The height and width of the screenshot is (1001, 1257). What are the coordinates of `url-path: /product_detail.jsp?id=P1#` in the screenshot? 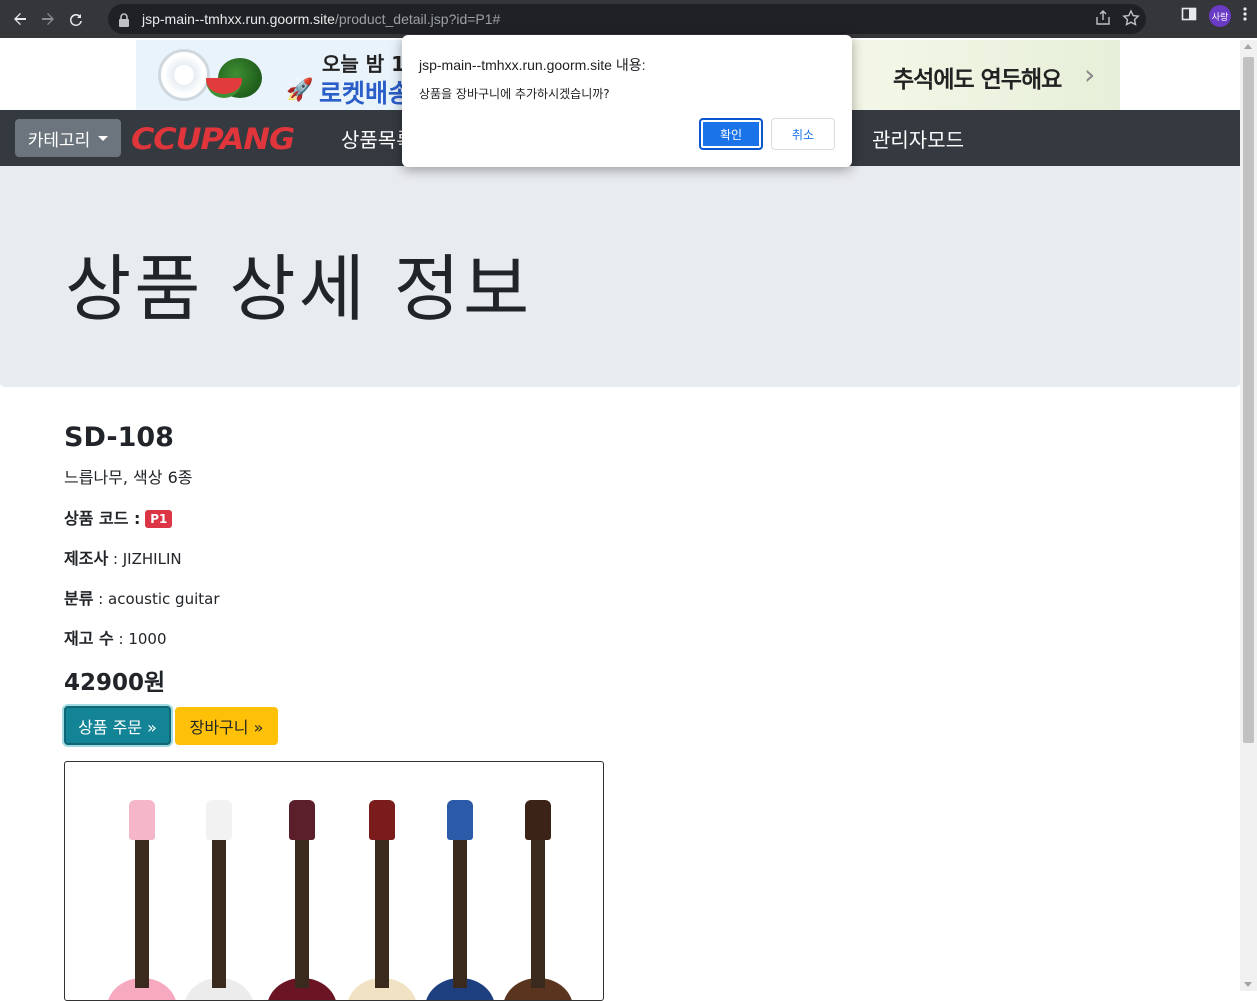 It's located at (417, 19).